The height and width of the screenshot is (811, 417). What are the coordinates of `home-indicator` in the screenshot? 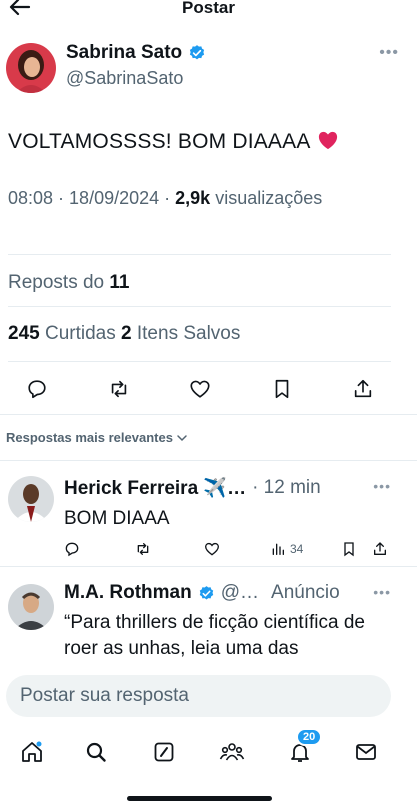 It's located at (199, 798).